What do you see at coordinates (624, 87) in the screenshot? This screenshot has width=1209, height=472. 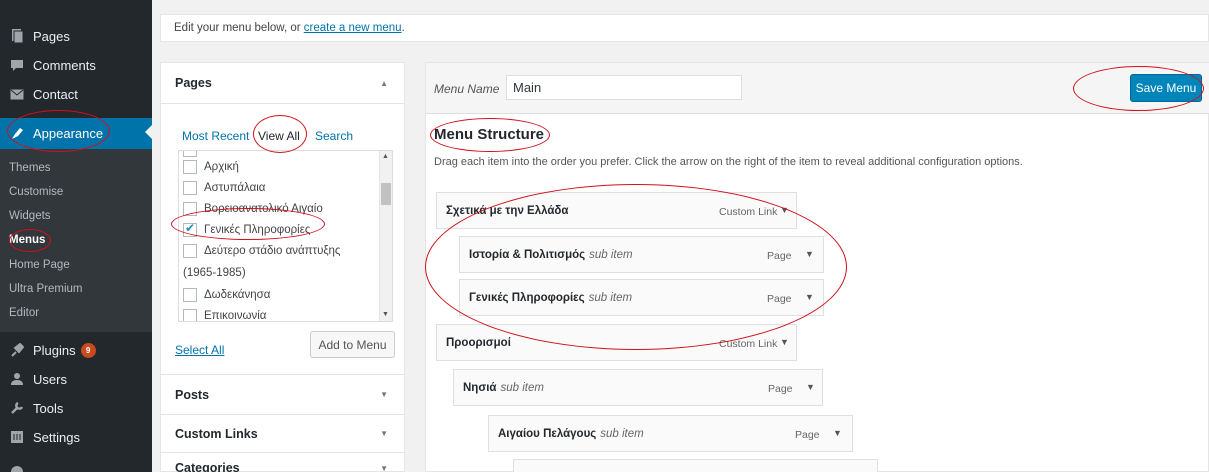 I see `menu-name-input` at bounding box center [624, 87].